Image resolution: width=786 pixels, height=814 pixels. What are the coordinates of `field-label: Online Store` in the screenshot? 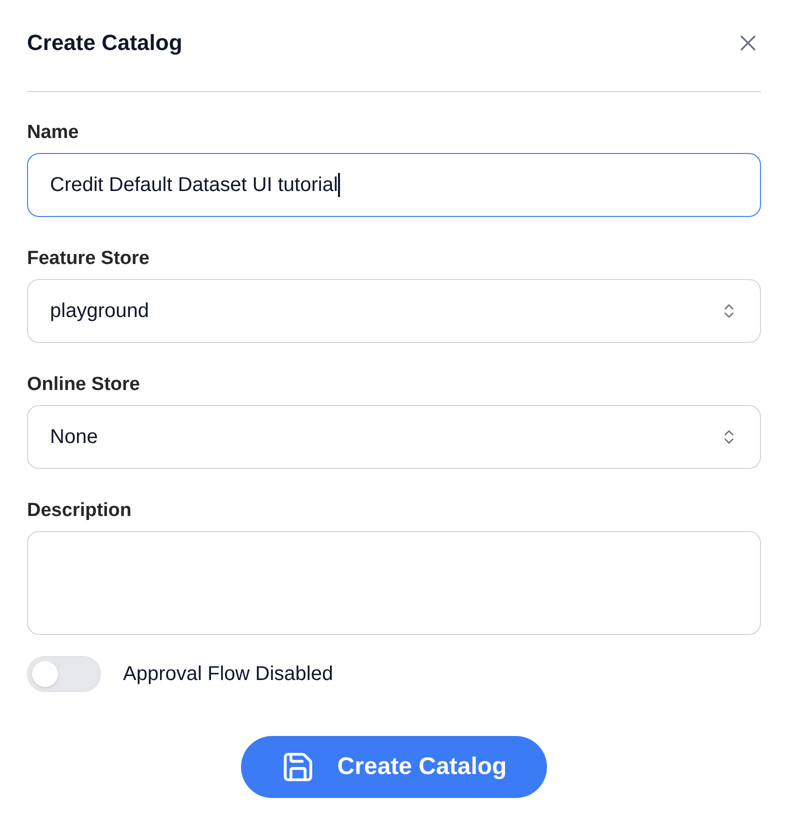 It's located at (83, 385).